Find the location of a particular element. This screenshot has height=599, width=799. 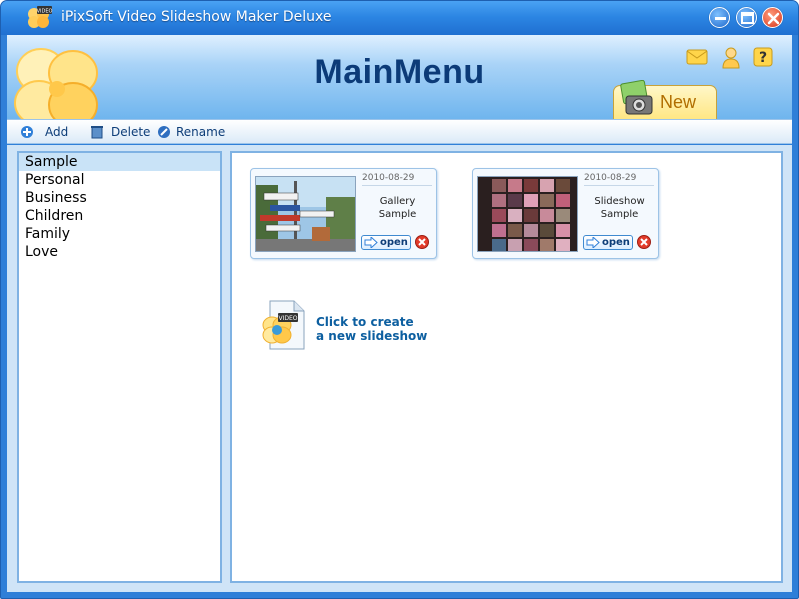

delete-label: Delete is located at coordinates (131, 132).